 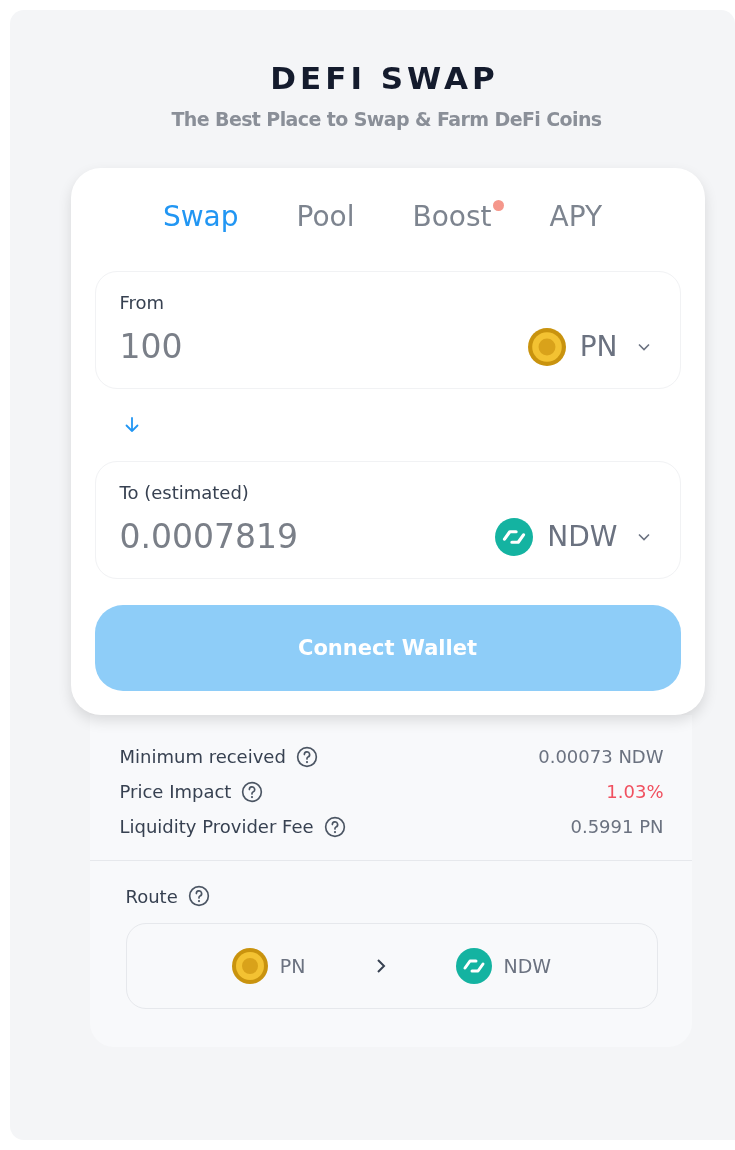 I want to click on tab: Boost, so click(x=457, y=216).